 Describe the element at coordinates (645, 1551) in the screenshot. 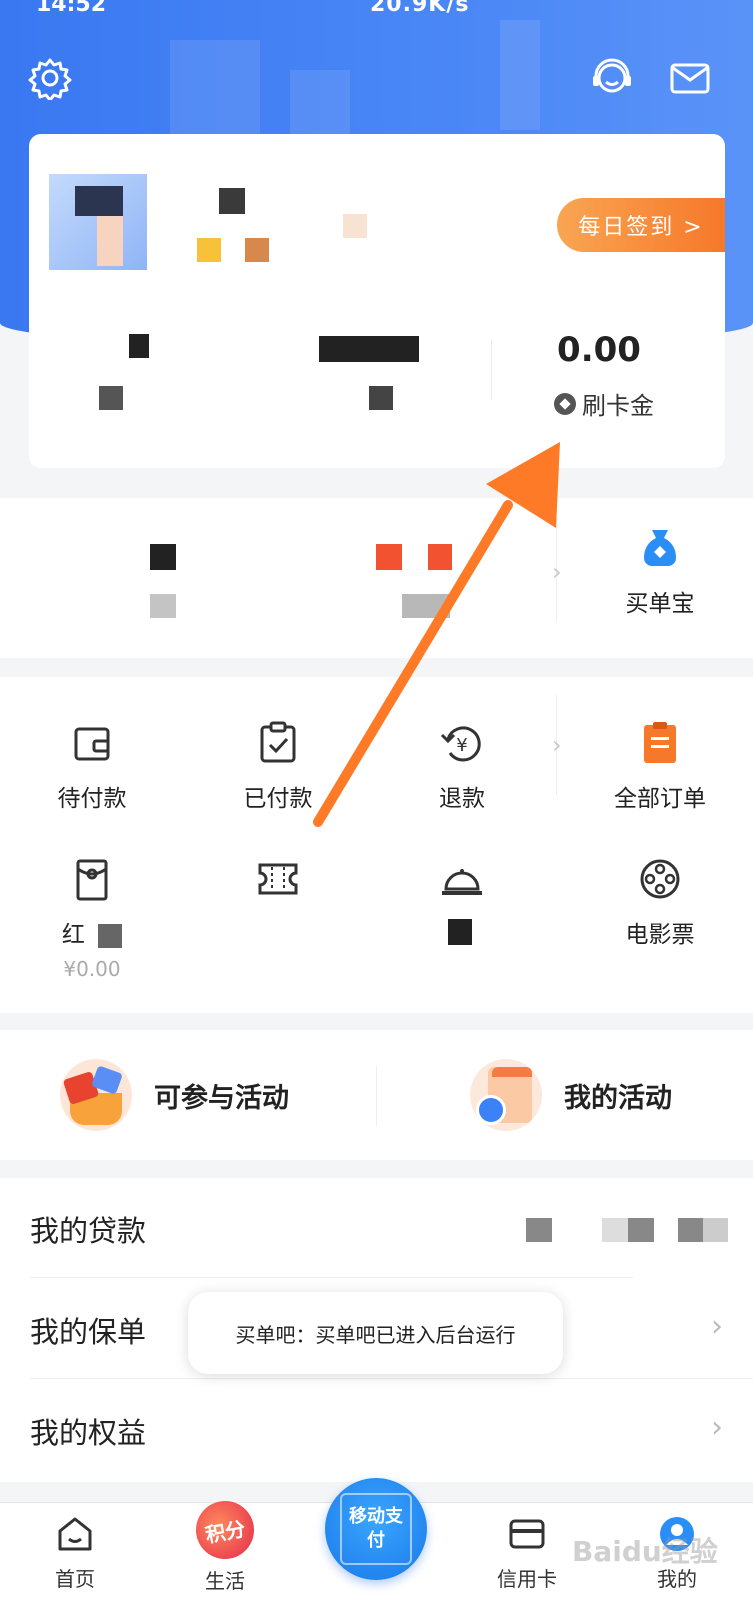

I see `watermark-logo: Baidu经验` at that location.